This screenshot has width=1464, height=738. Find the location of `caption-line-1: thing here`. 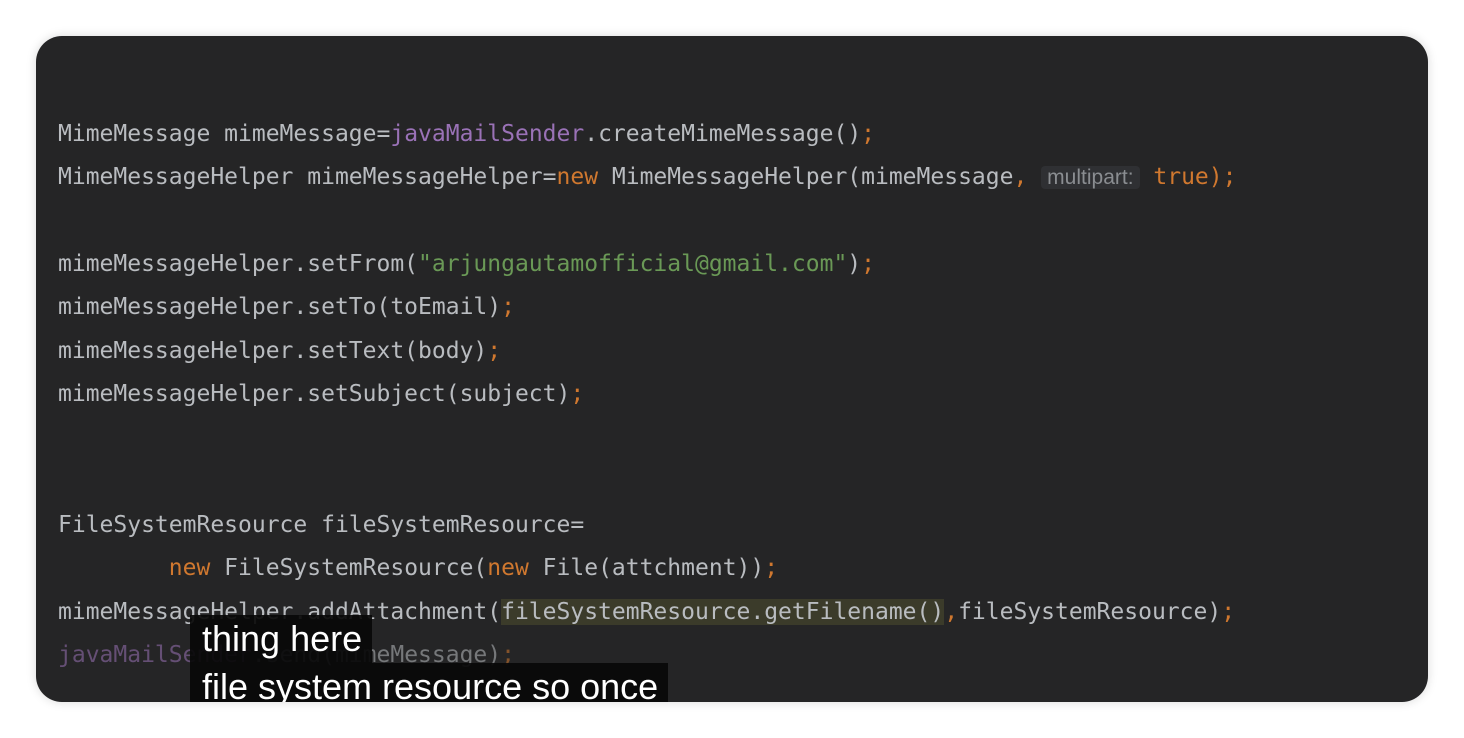

caption-line-1: thing here is located at coordinates (281, 639).